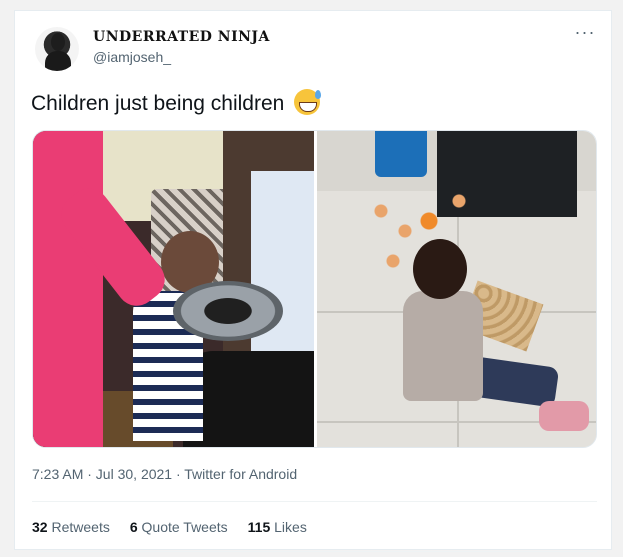 This screenshot has width=623, height=557. Describe the element at coordinates (314, 551) in the screenshot. I see `divider-bottom` at that location.